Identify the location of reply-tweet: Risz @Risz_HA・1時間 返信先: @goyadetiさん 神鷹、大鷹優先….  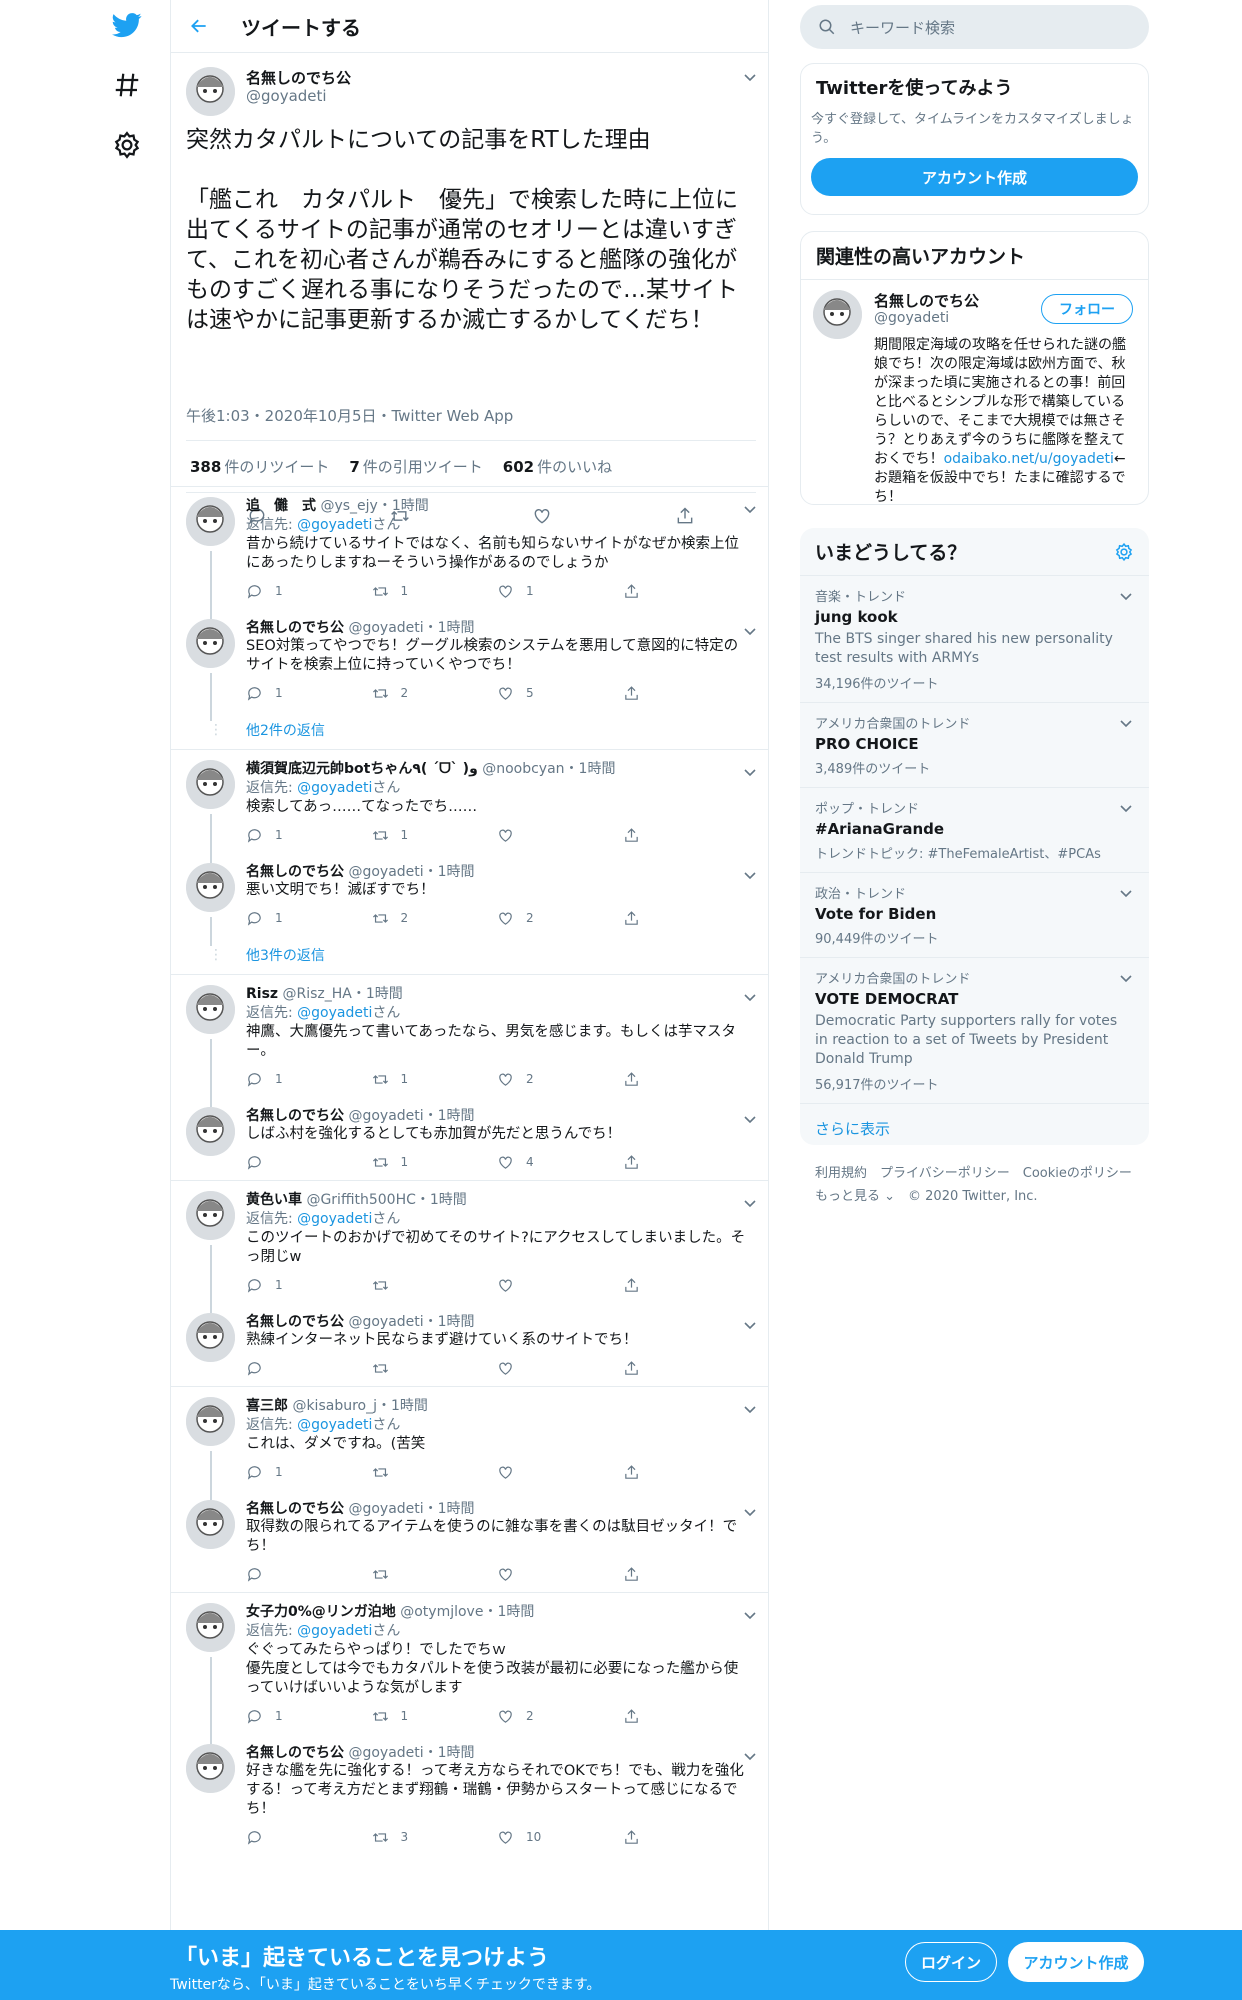
(469, 1041).